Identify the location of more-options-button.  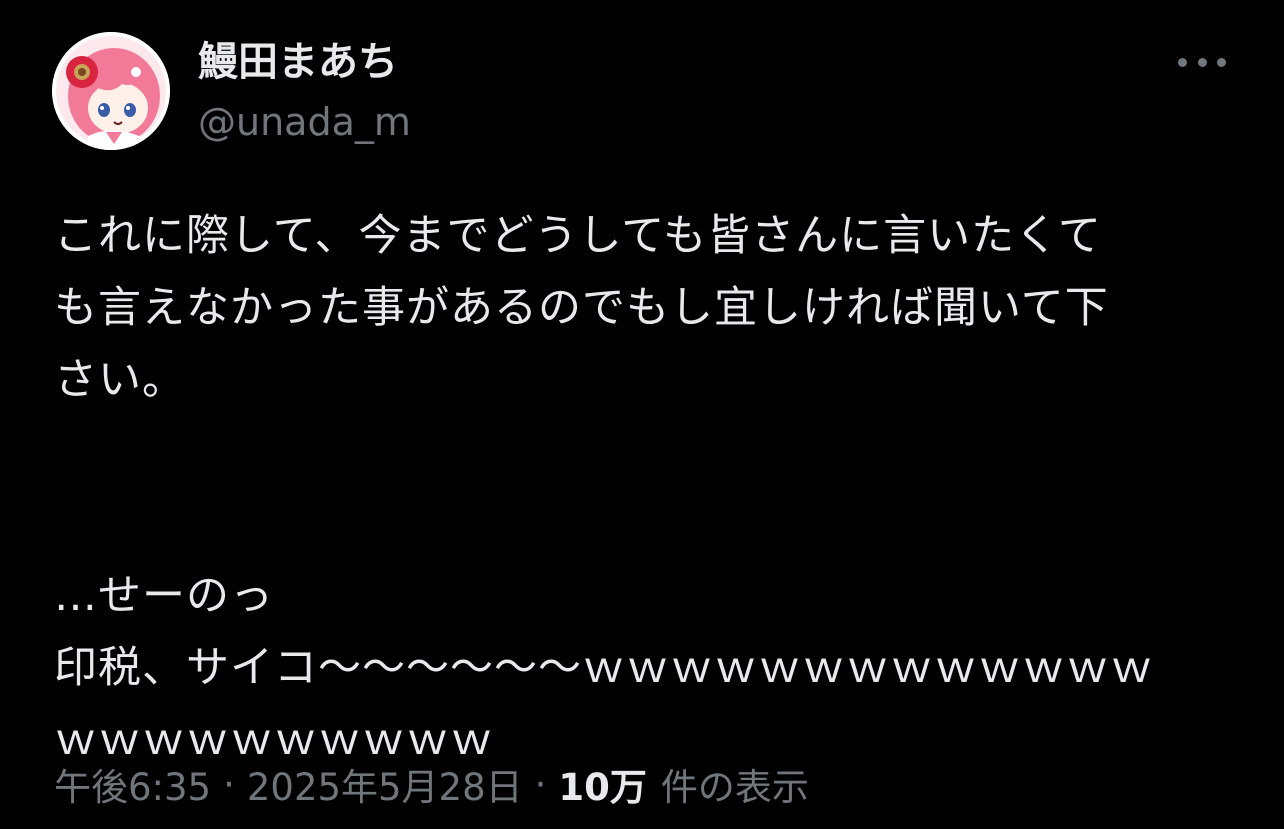
(1202, 62).